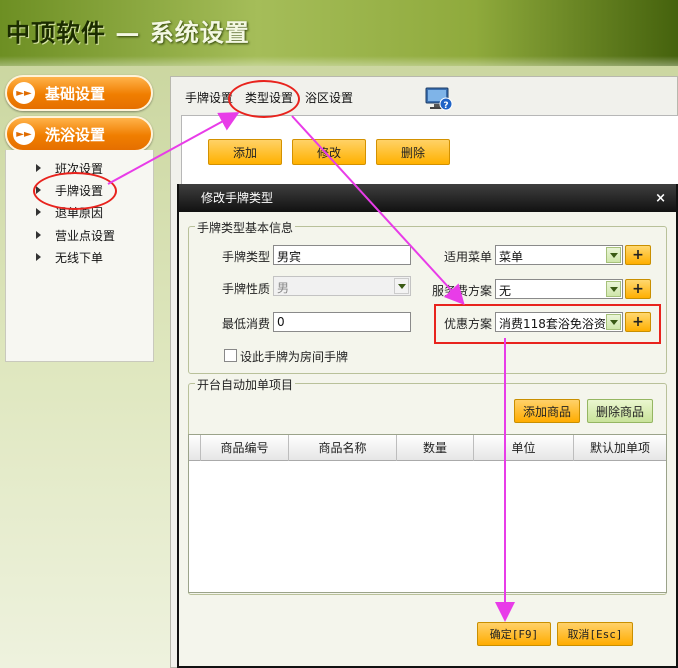  What do you see at coordinates (511, 257) in the screenshot?
I see `menu-value: 菜单` at bounding box center [511, 257].